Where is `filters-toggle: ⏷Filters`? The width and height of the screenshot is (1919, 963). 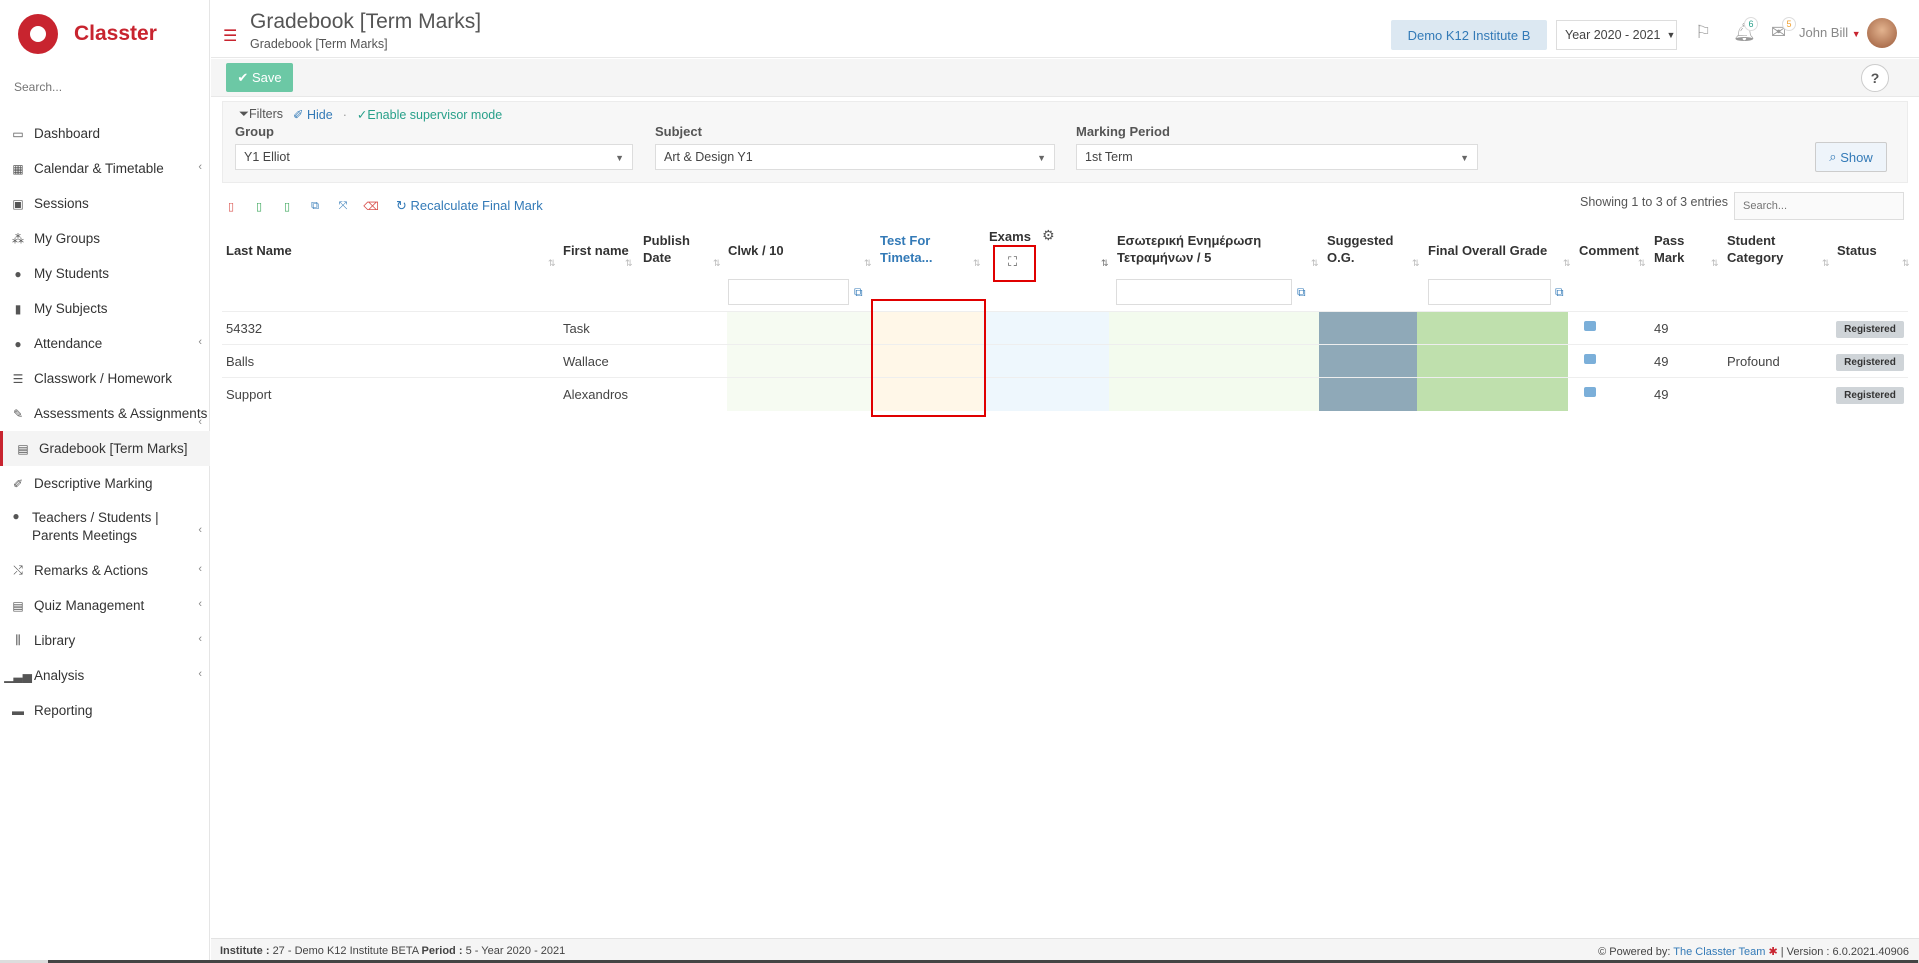
filters-toggle: ⏷Filters is located at coordinates (261, 114).